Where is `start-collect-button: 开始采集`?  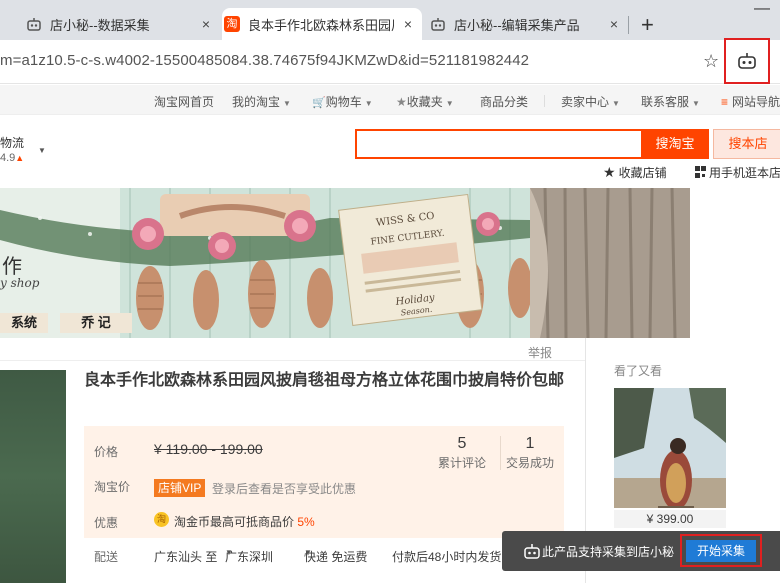 start-collect-button: 开始采集 is located at coordinates (721, 551).